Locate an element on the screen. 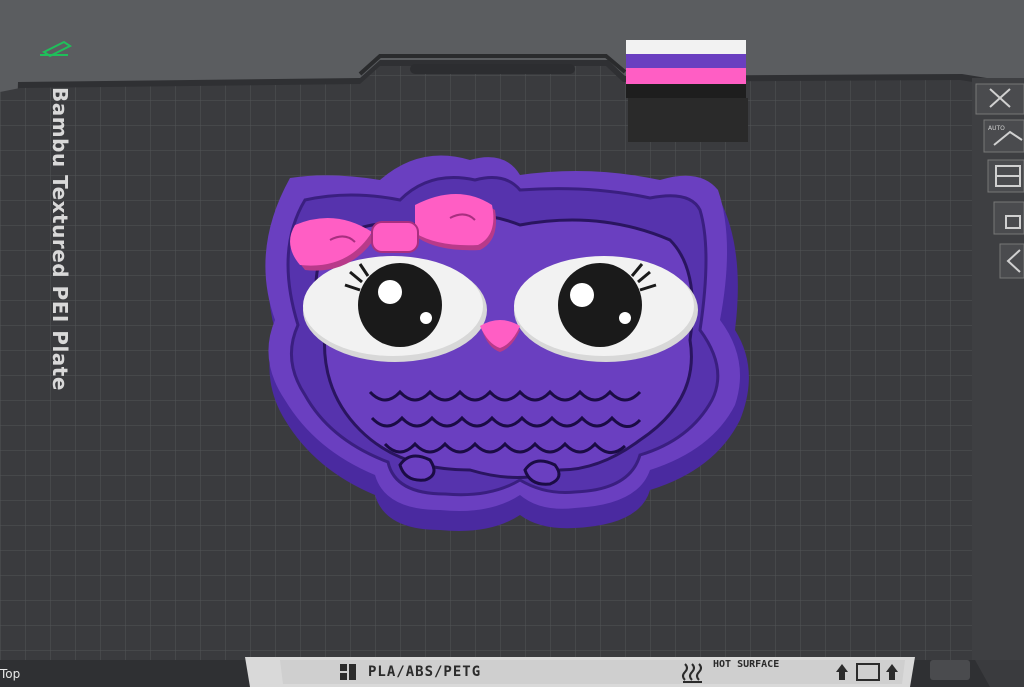  edit-icon is located at coordinates (56, 49).